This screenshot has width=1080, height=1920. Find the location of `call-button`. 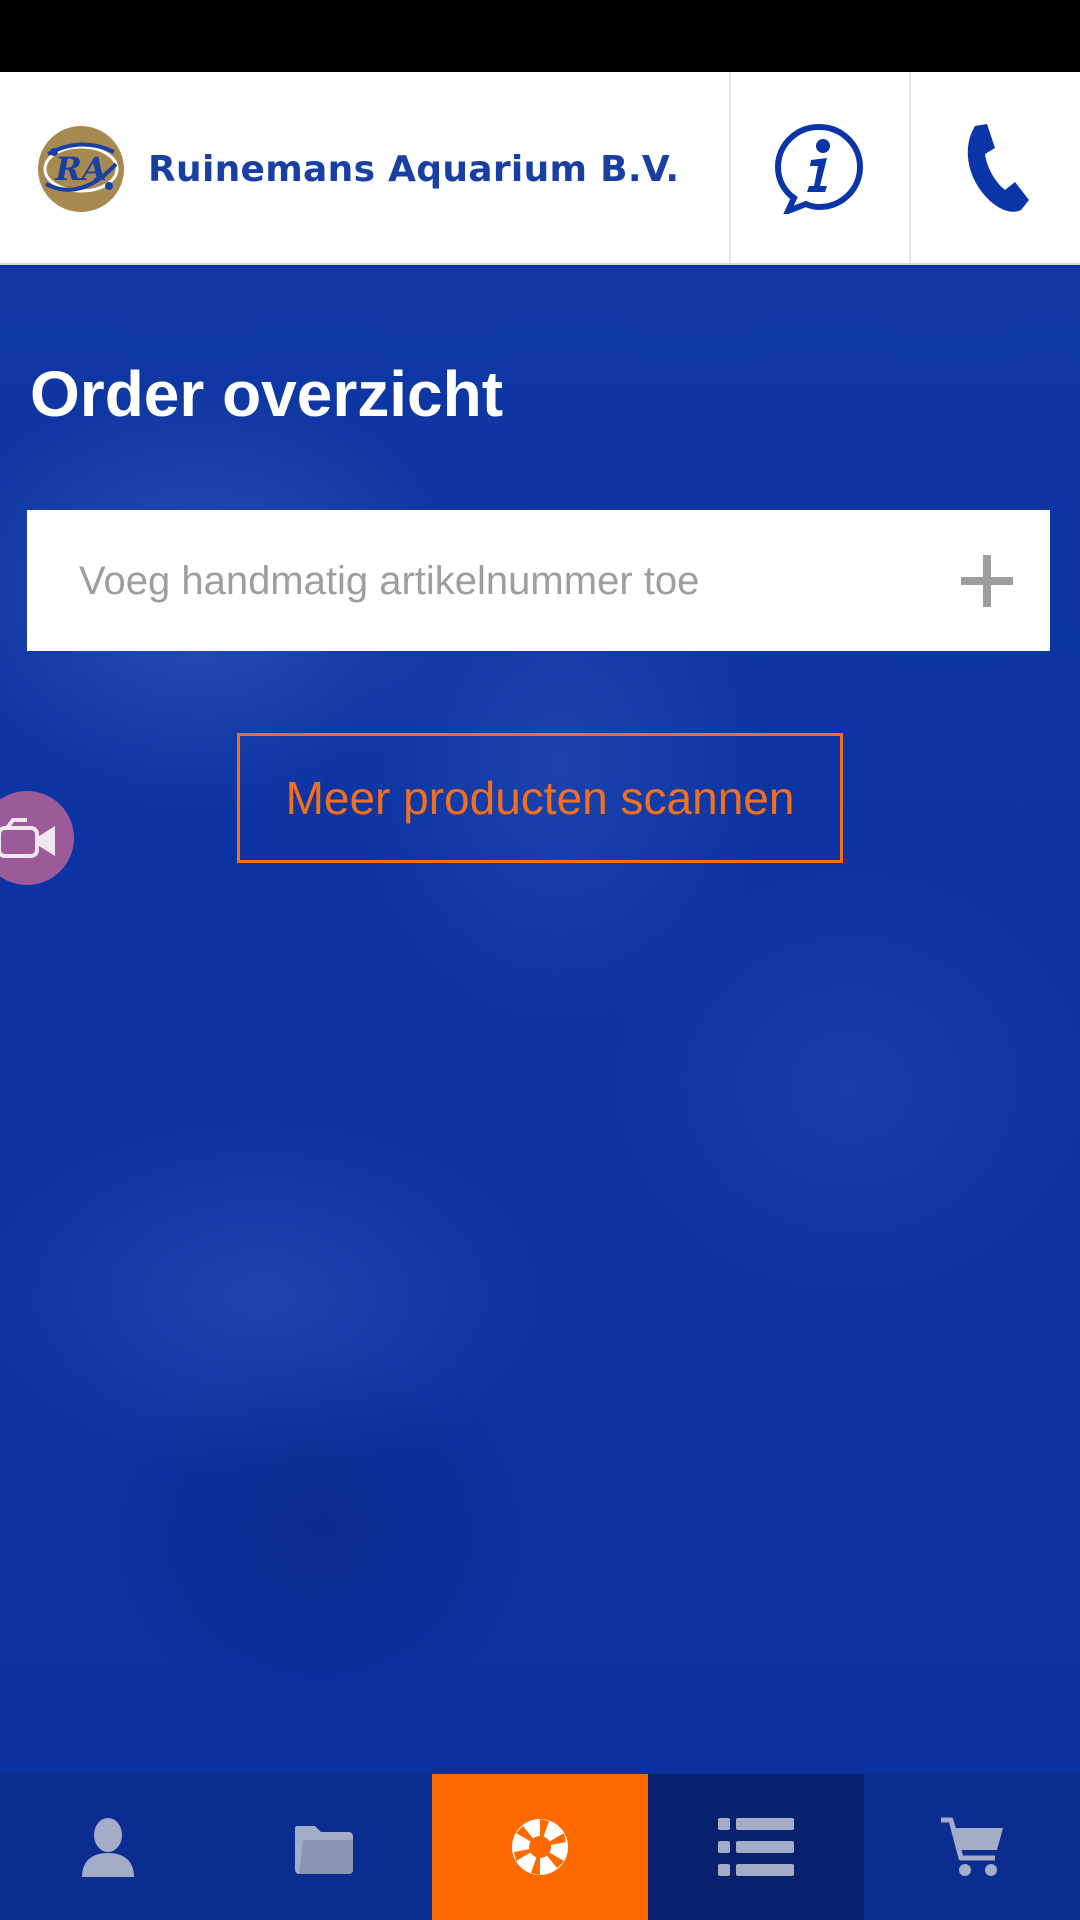

call-button is located at coordinates (994, 167).